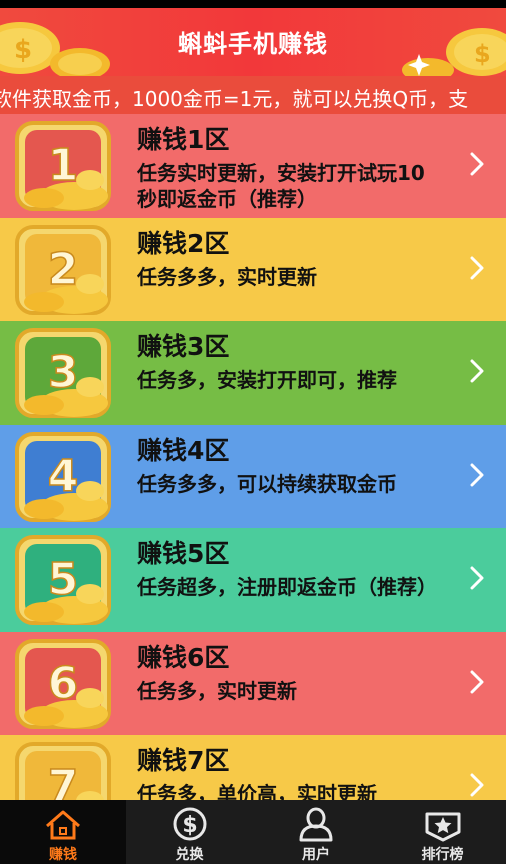 Image resolution: width=506 pixels, height=864 pixels. I want to click on zone-badge-icon: 1, so click(63, 166).